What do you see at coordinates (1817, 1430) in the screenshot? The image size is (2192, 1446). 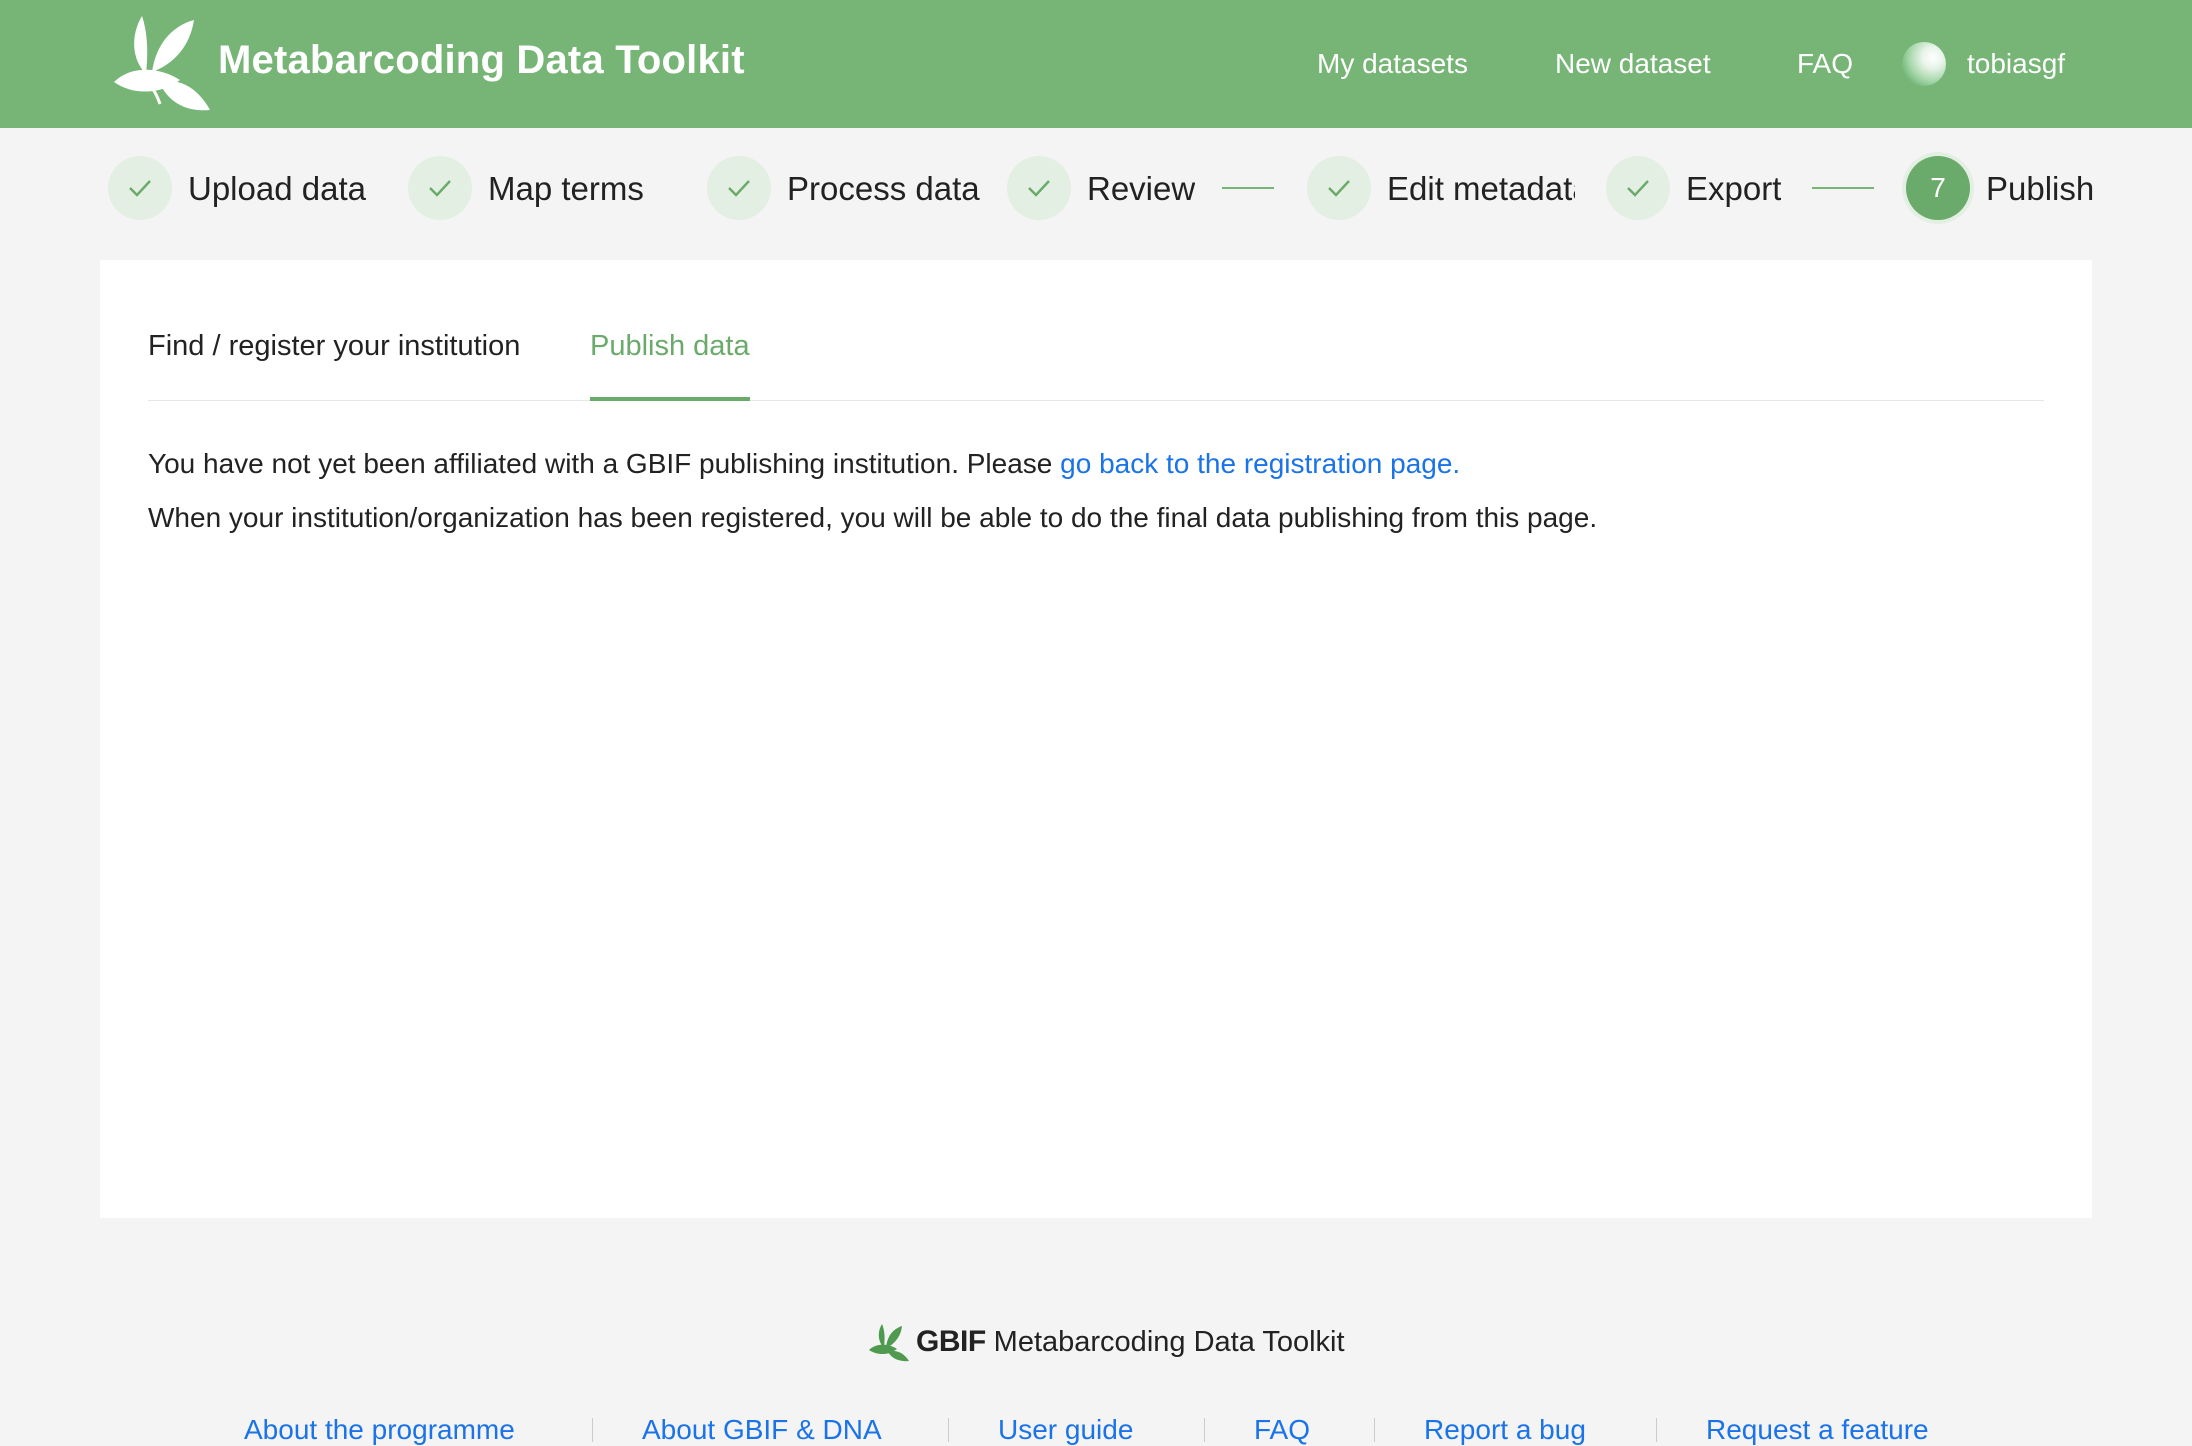 I see `footer-link-request-feature: Request a feature` at bounding box center [1817, 1430].